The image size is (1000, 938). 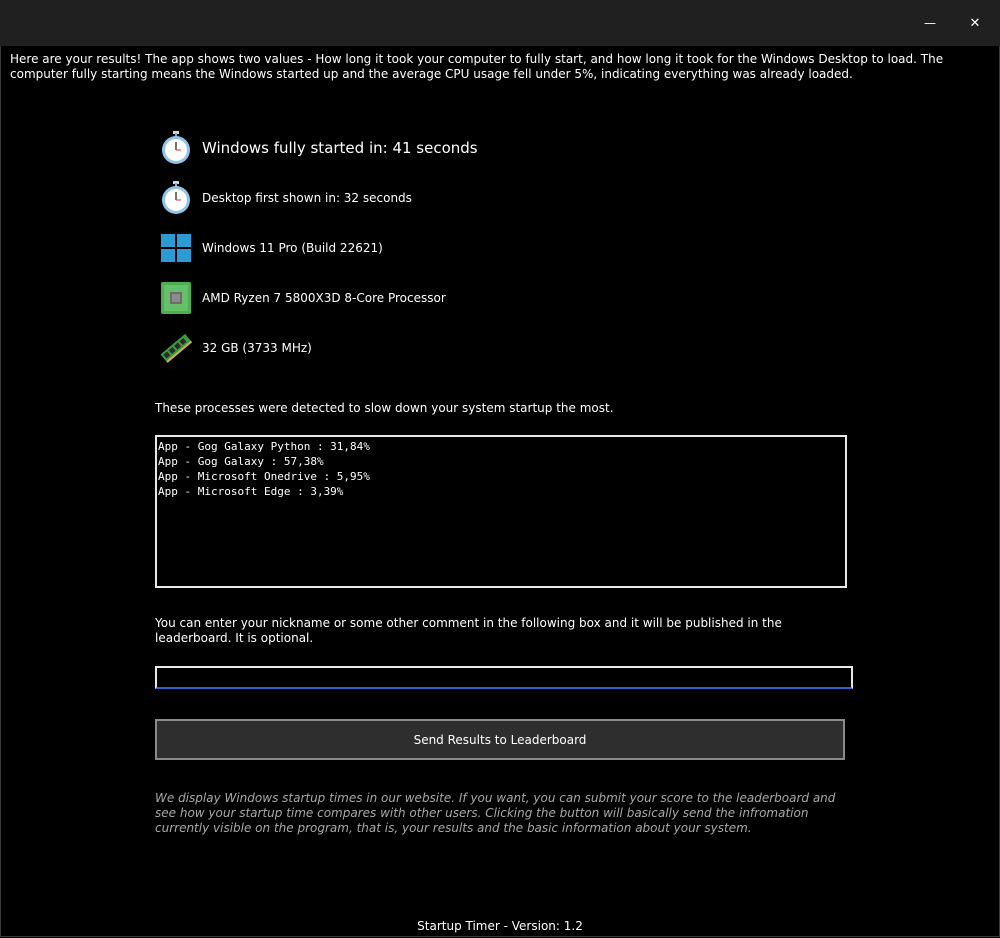 I want to click on send-results-button: Send Results to Leaderboard, so click(x=500, y=739).